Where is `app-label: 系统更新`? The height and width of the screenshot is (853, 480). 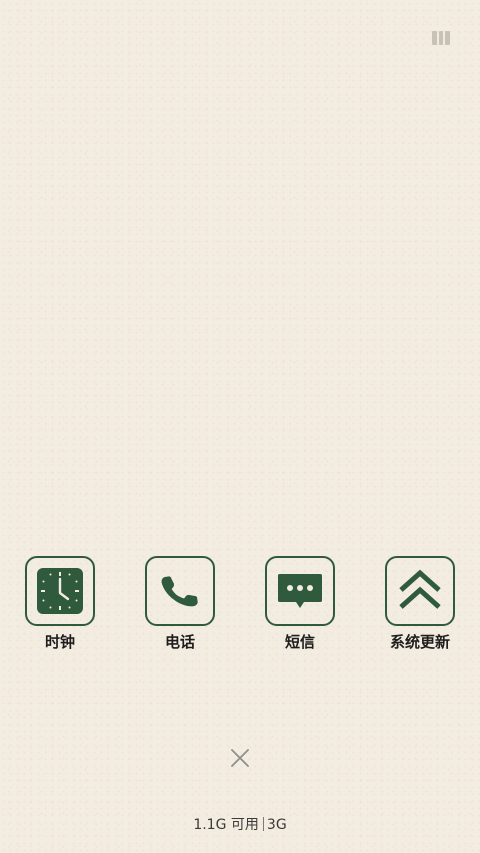
app-label: 系统更新 is located at coordinates (419, 642).